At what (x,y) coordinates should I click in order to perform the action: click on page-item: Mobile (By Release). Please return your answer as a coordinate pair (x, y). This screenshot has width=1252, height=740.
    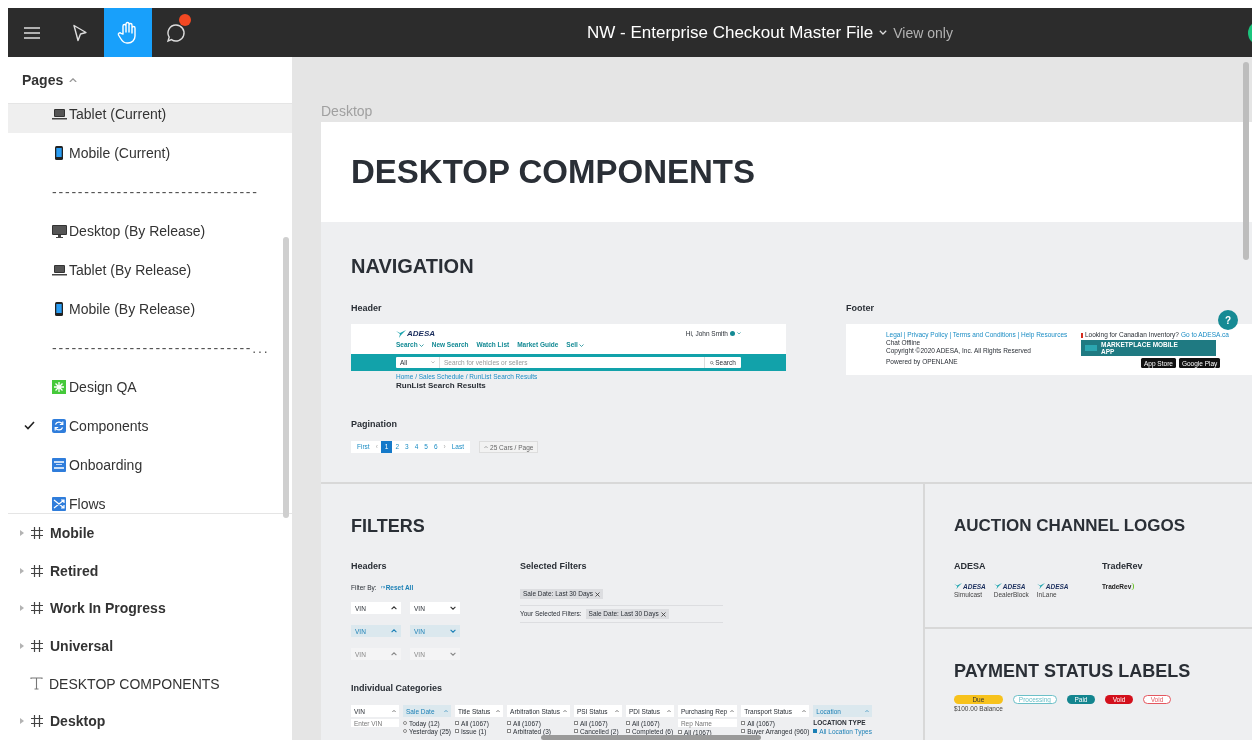
    Looking at the image, I should click on (150, 308).